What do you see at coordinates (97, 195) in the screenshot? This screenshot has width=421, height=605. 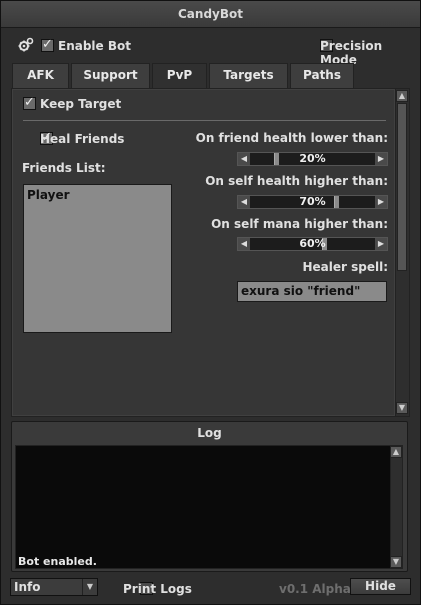 I see `friends-list-item: Player` at bounding box center [97, 195].